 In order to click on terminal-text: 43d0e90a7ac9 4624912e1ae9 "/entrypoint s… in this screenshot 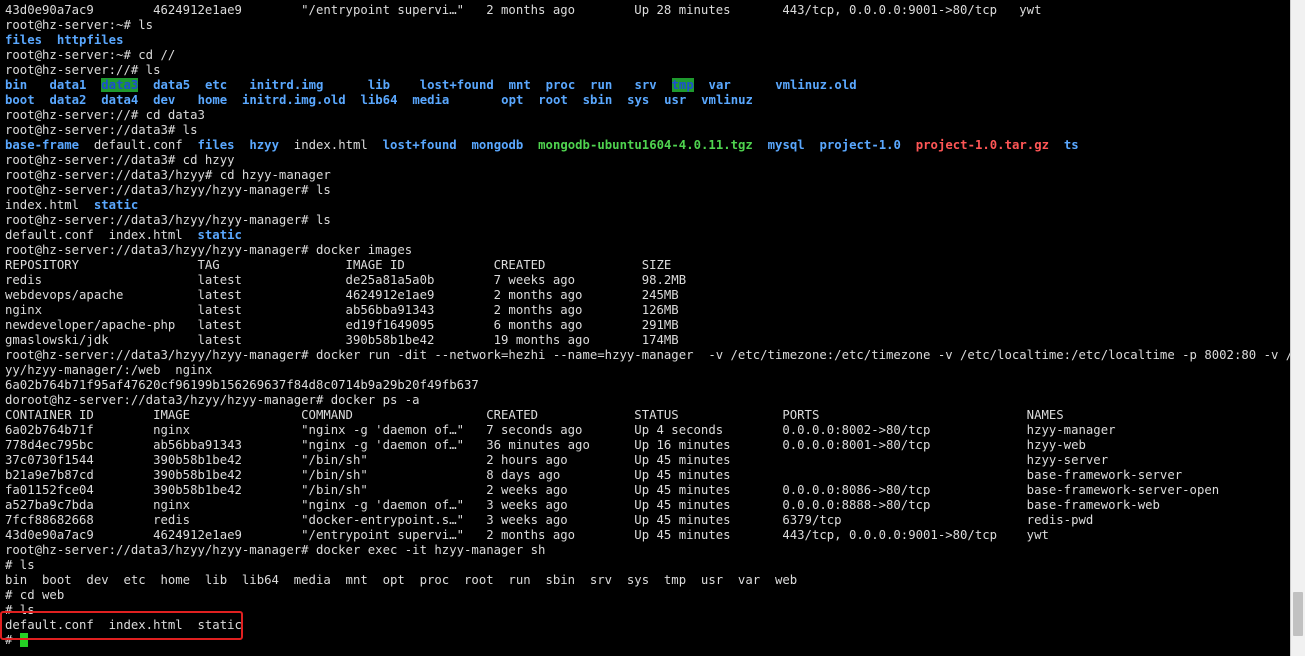, I will do `click(523, 10)`.